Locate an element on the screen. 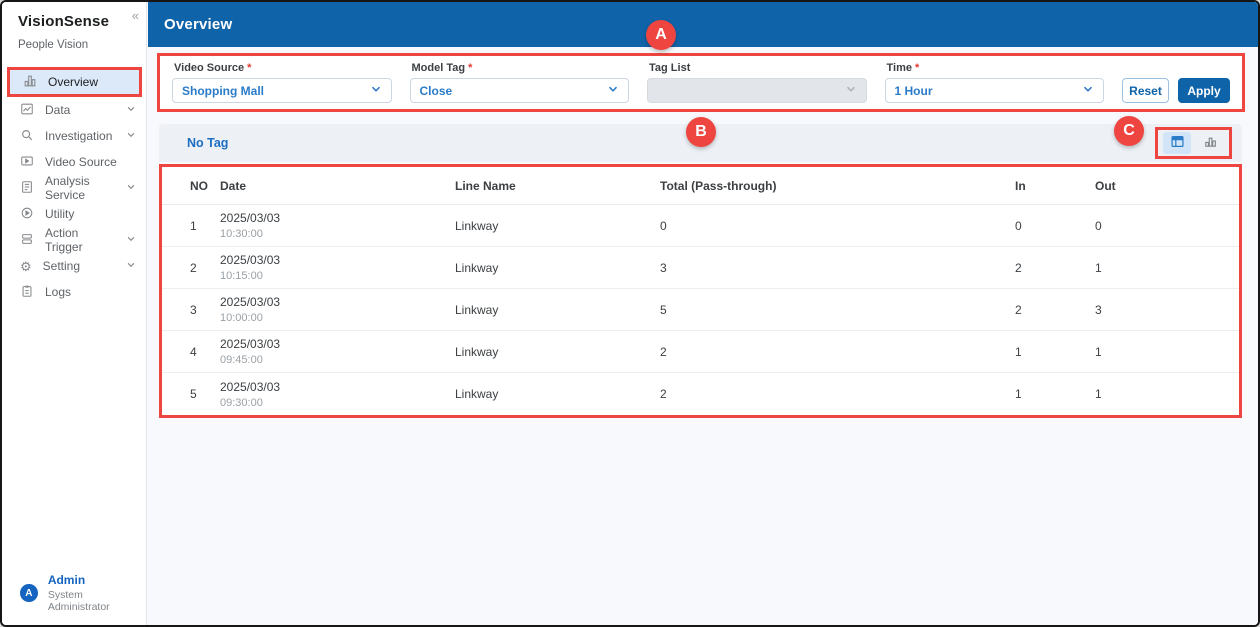 Image resolution: width=1260 pixels, height=627 pixels. sidebar-item-utility: Utility is located at coordinates (74, 214).